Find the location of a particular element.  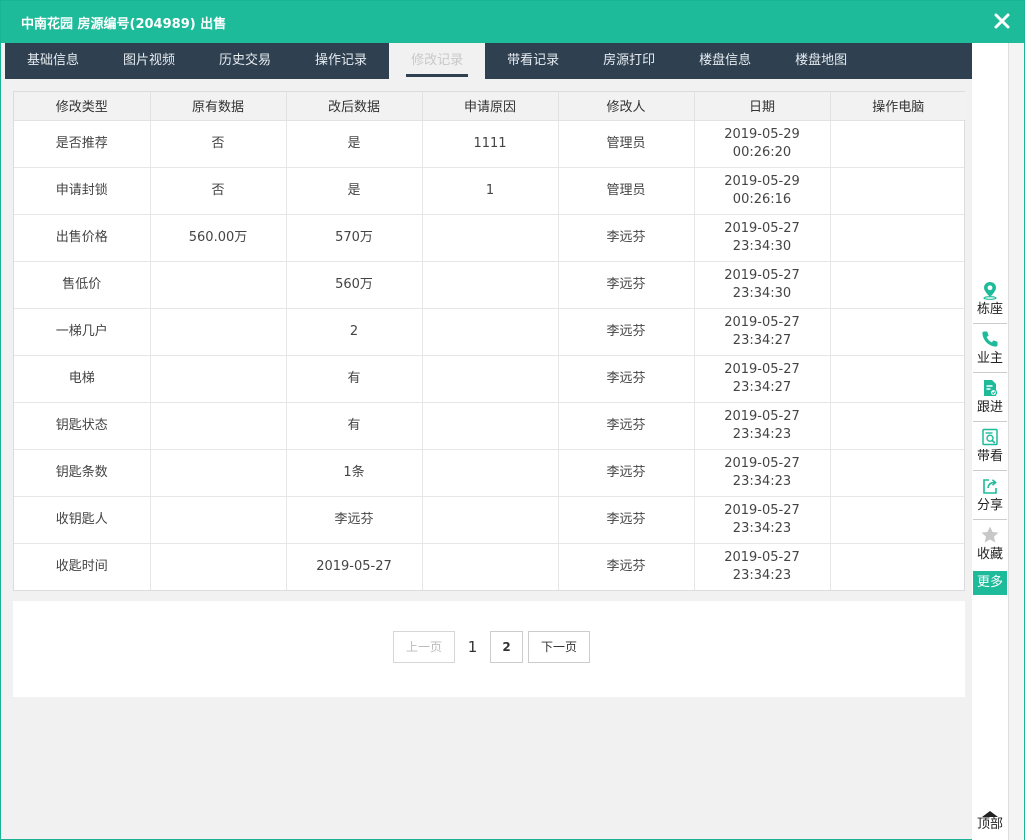

time-value: 00:26:20 is located at coordinates (762, 152).